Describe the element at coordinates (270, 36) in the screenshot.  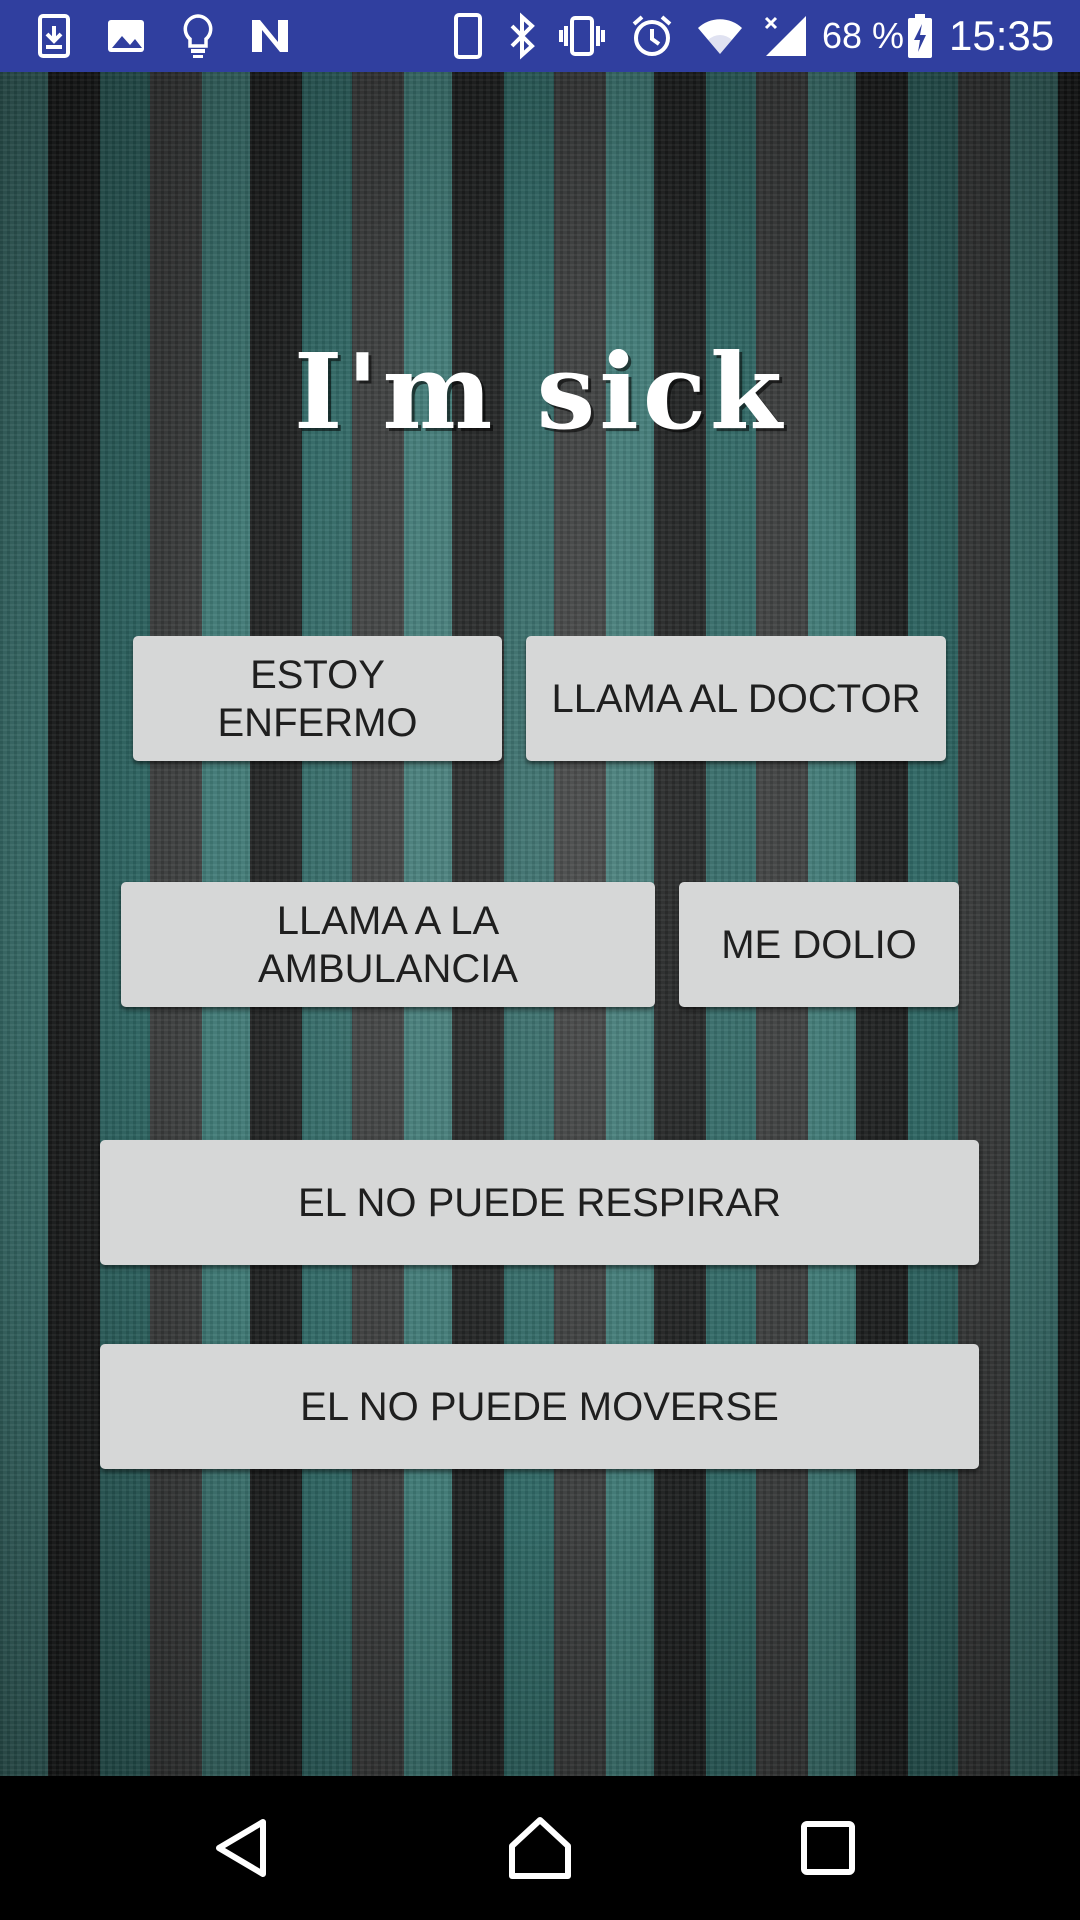
I see `n-app-icon` at that location.